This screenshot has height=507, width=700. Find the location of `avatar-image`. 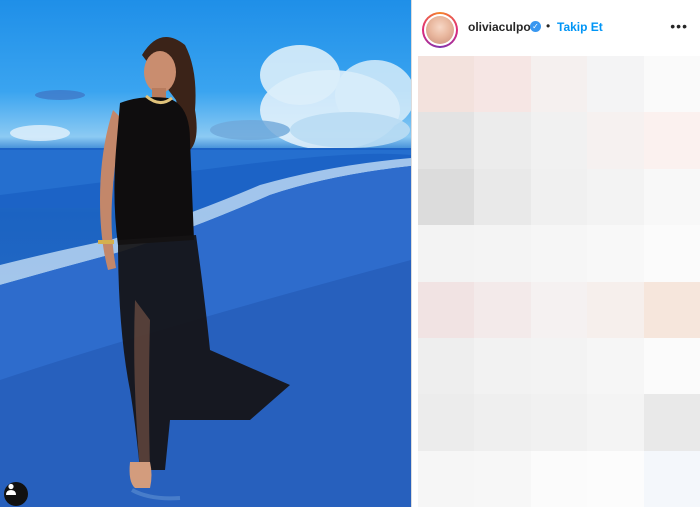

avatar-image is located at coordinates (440, 30).